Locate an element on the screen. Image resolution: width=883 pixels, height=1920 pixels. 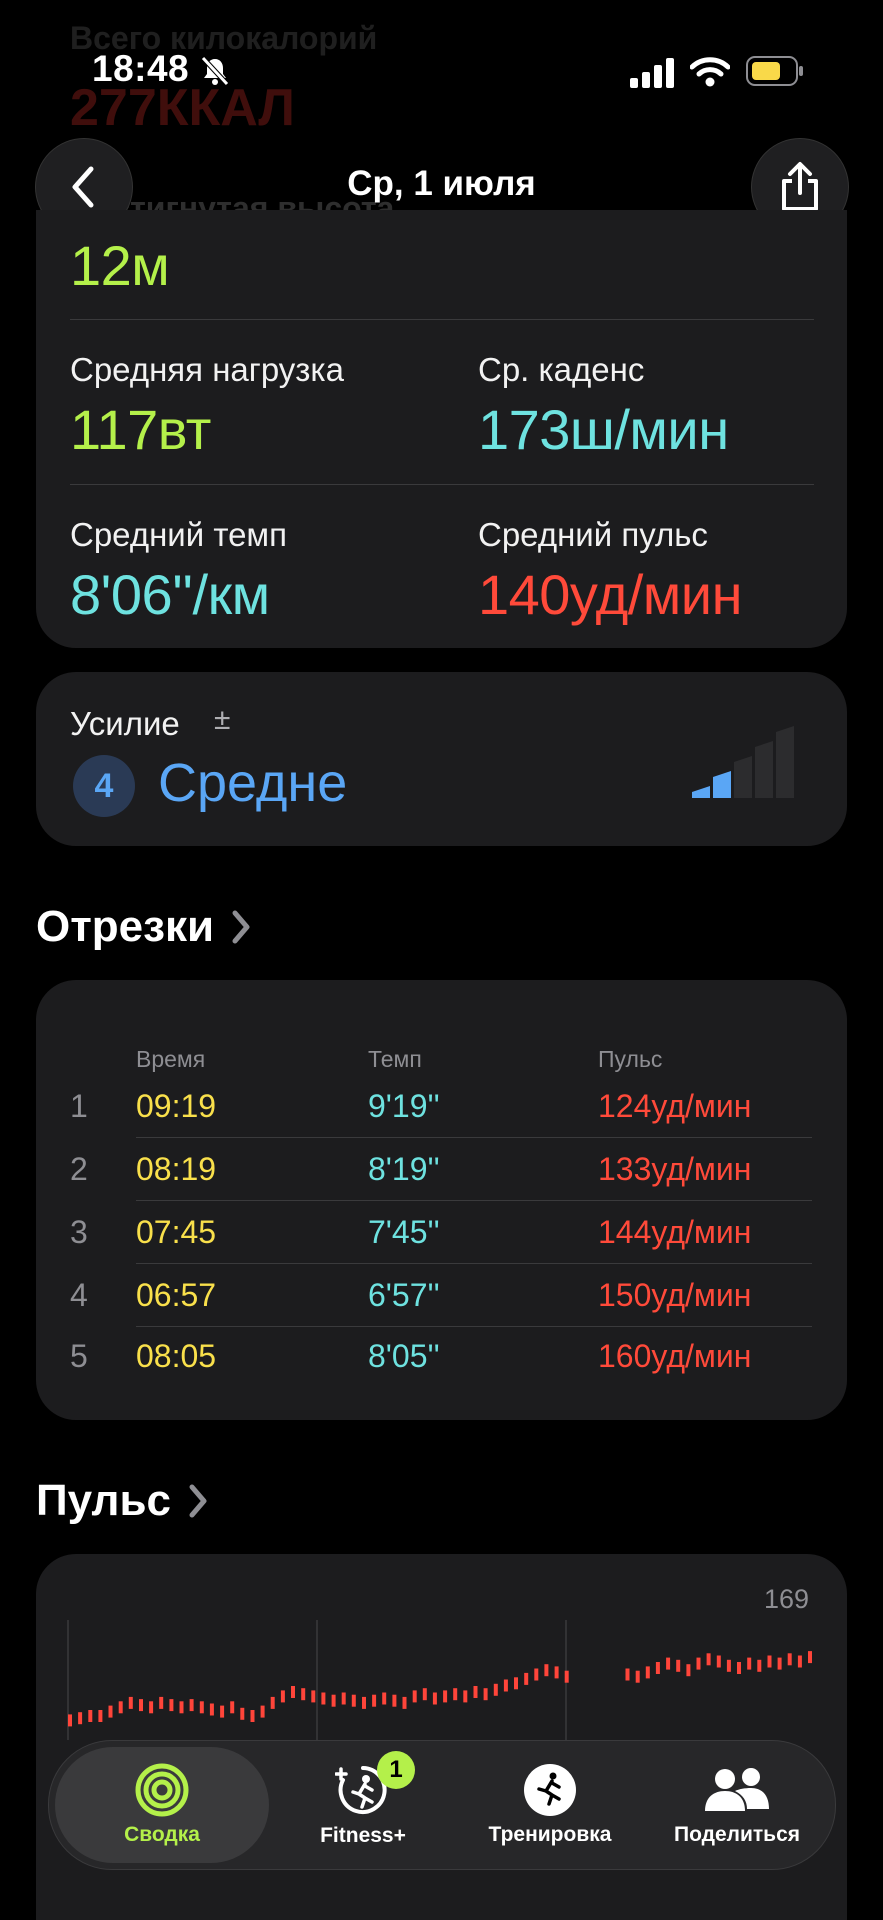
tab-label: Fitness+ is located at coordinates (363, 1835).